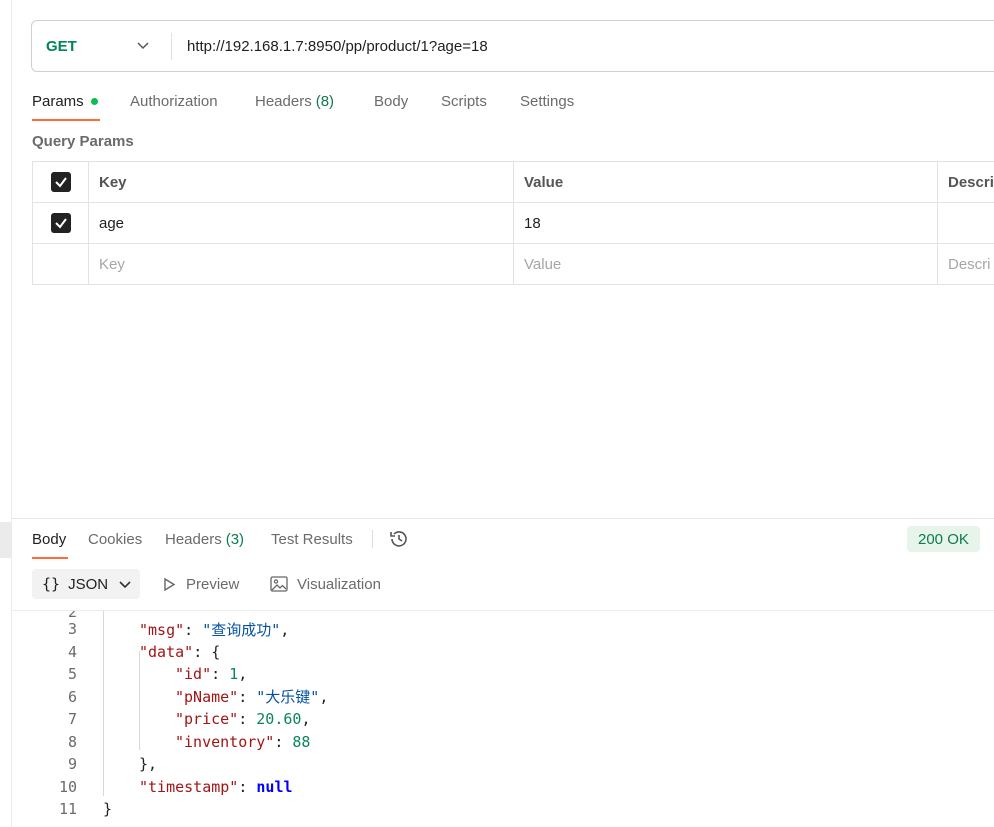 This screenshot has height=827, width=994. What do you see at coordinates (966, 264) in the screenshot?
I see `new-description-field: Descri` at bounding box center [966, 264].